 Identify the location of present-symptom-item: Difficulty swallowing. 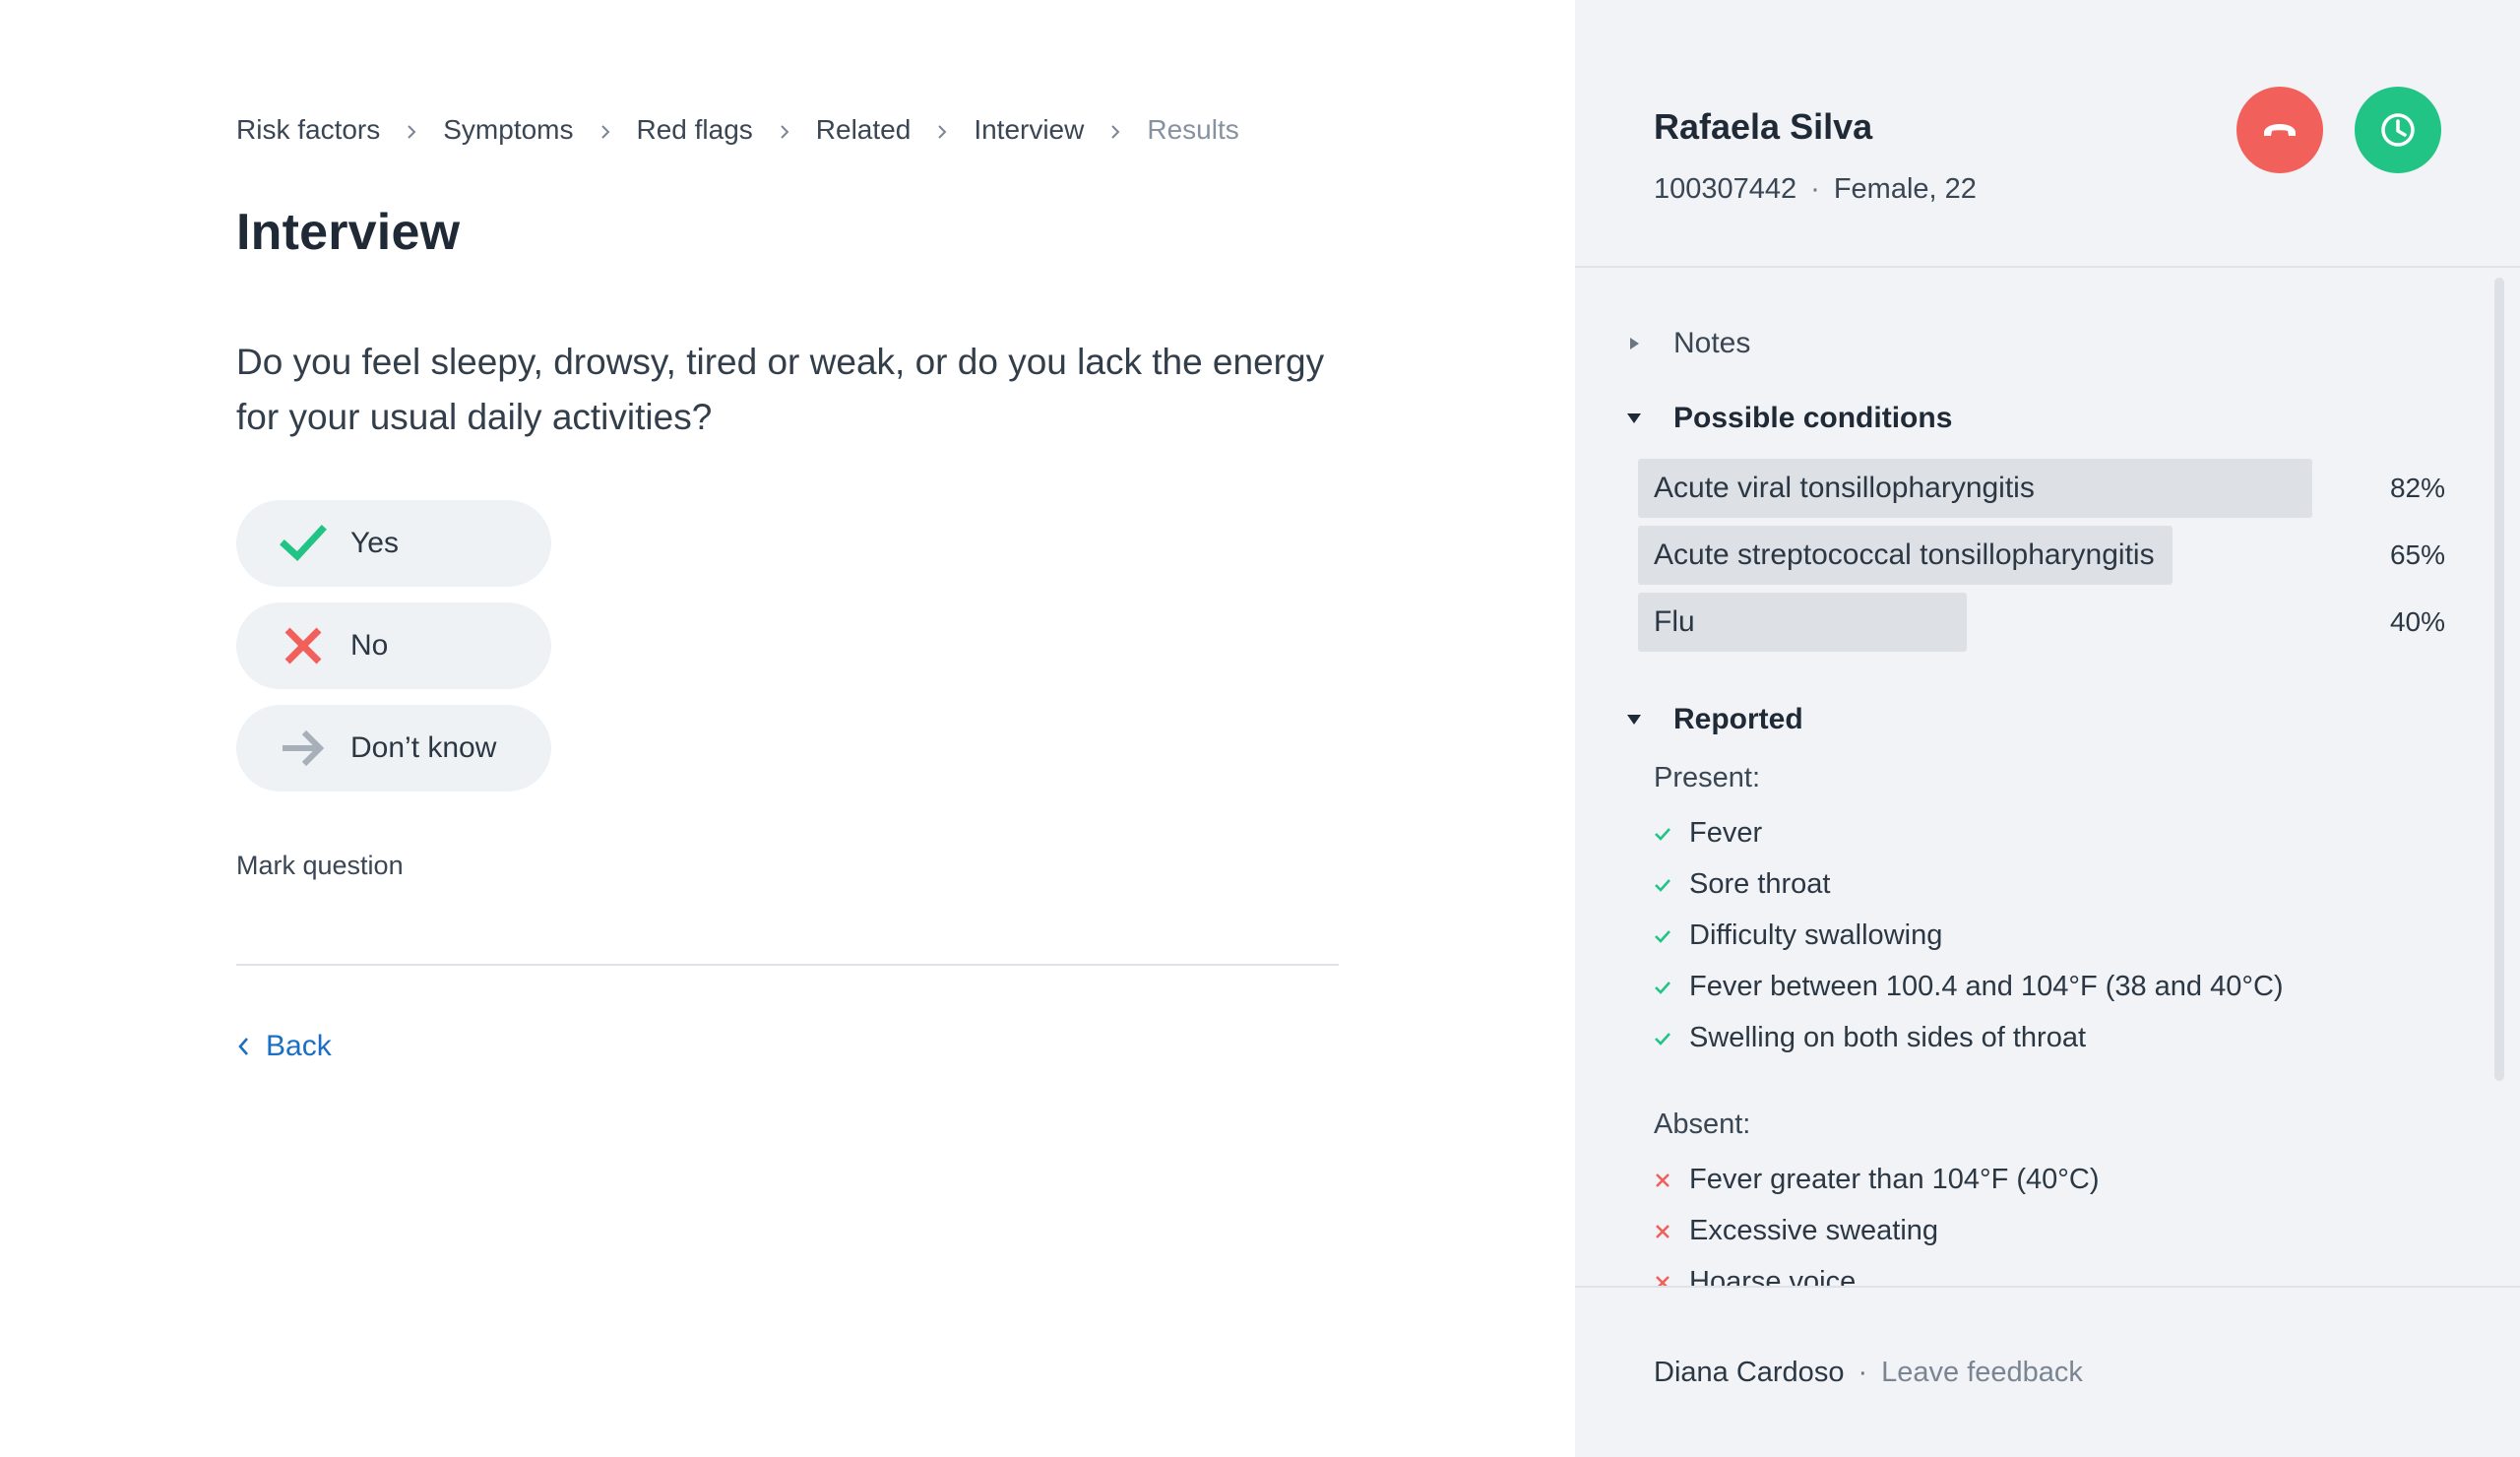
(1798, 935).